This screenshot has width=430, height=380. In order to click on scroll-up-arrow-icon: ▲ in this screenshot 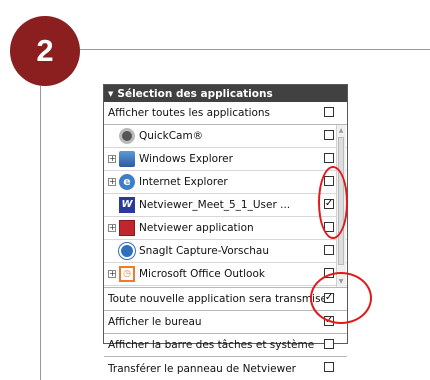, I will do `click(341, 130)`.